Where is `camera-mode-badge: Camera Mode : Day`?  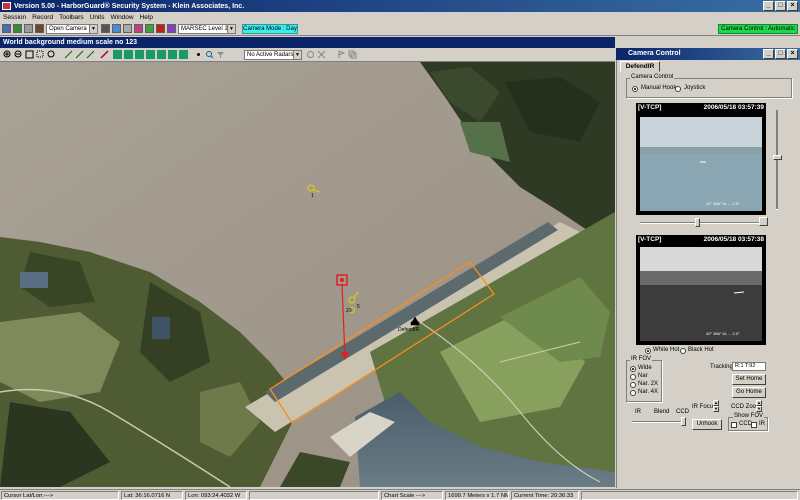
camera-mode-badge: Camera Mode : Day is located at coordinates (270, 29).